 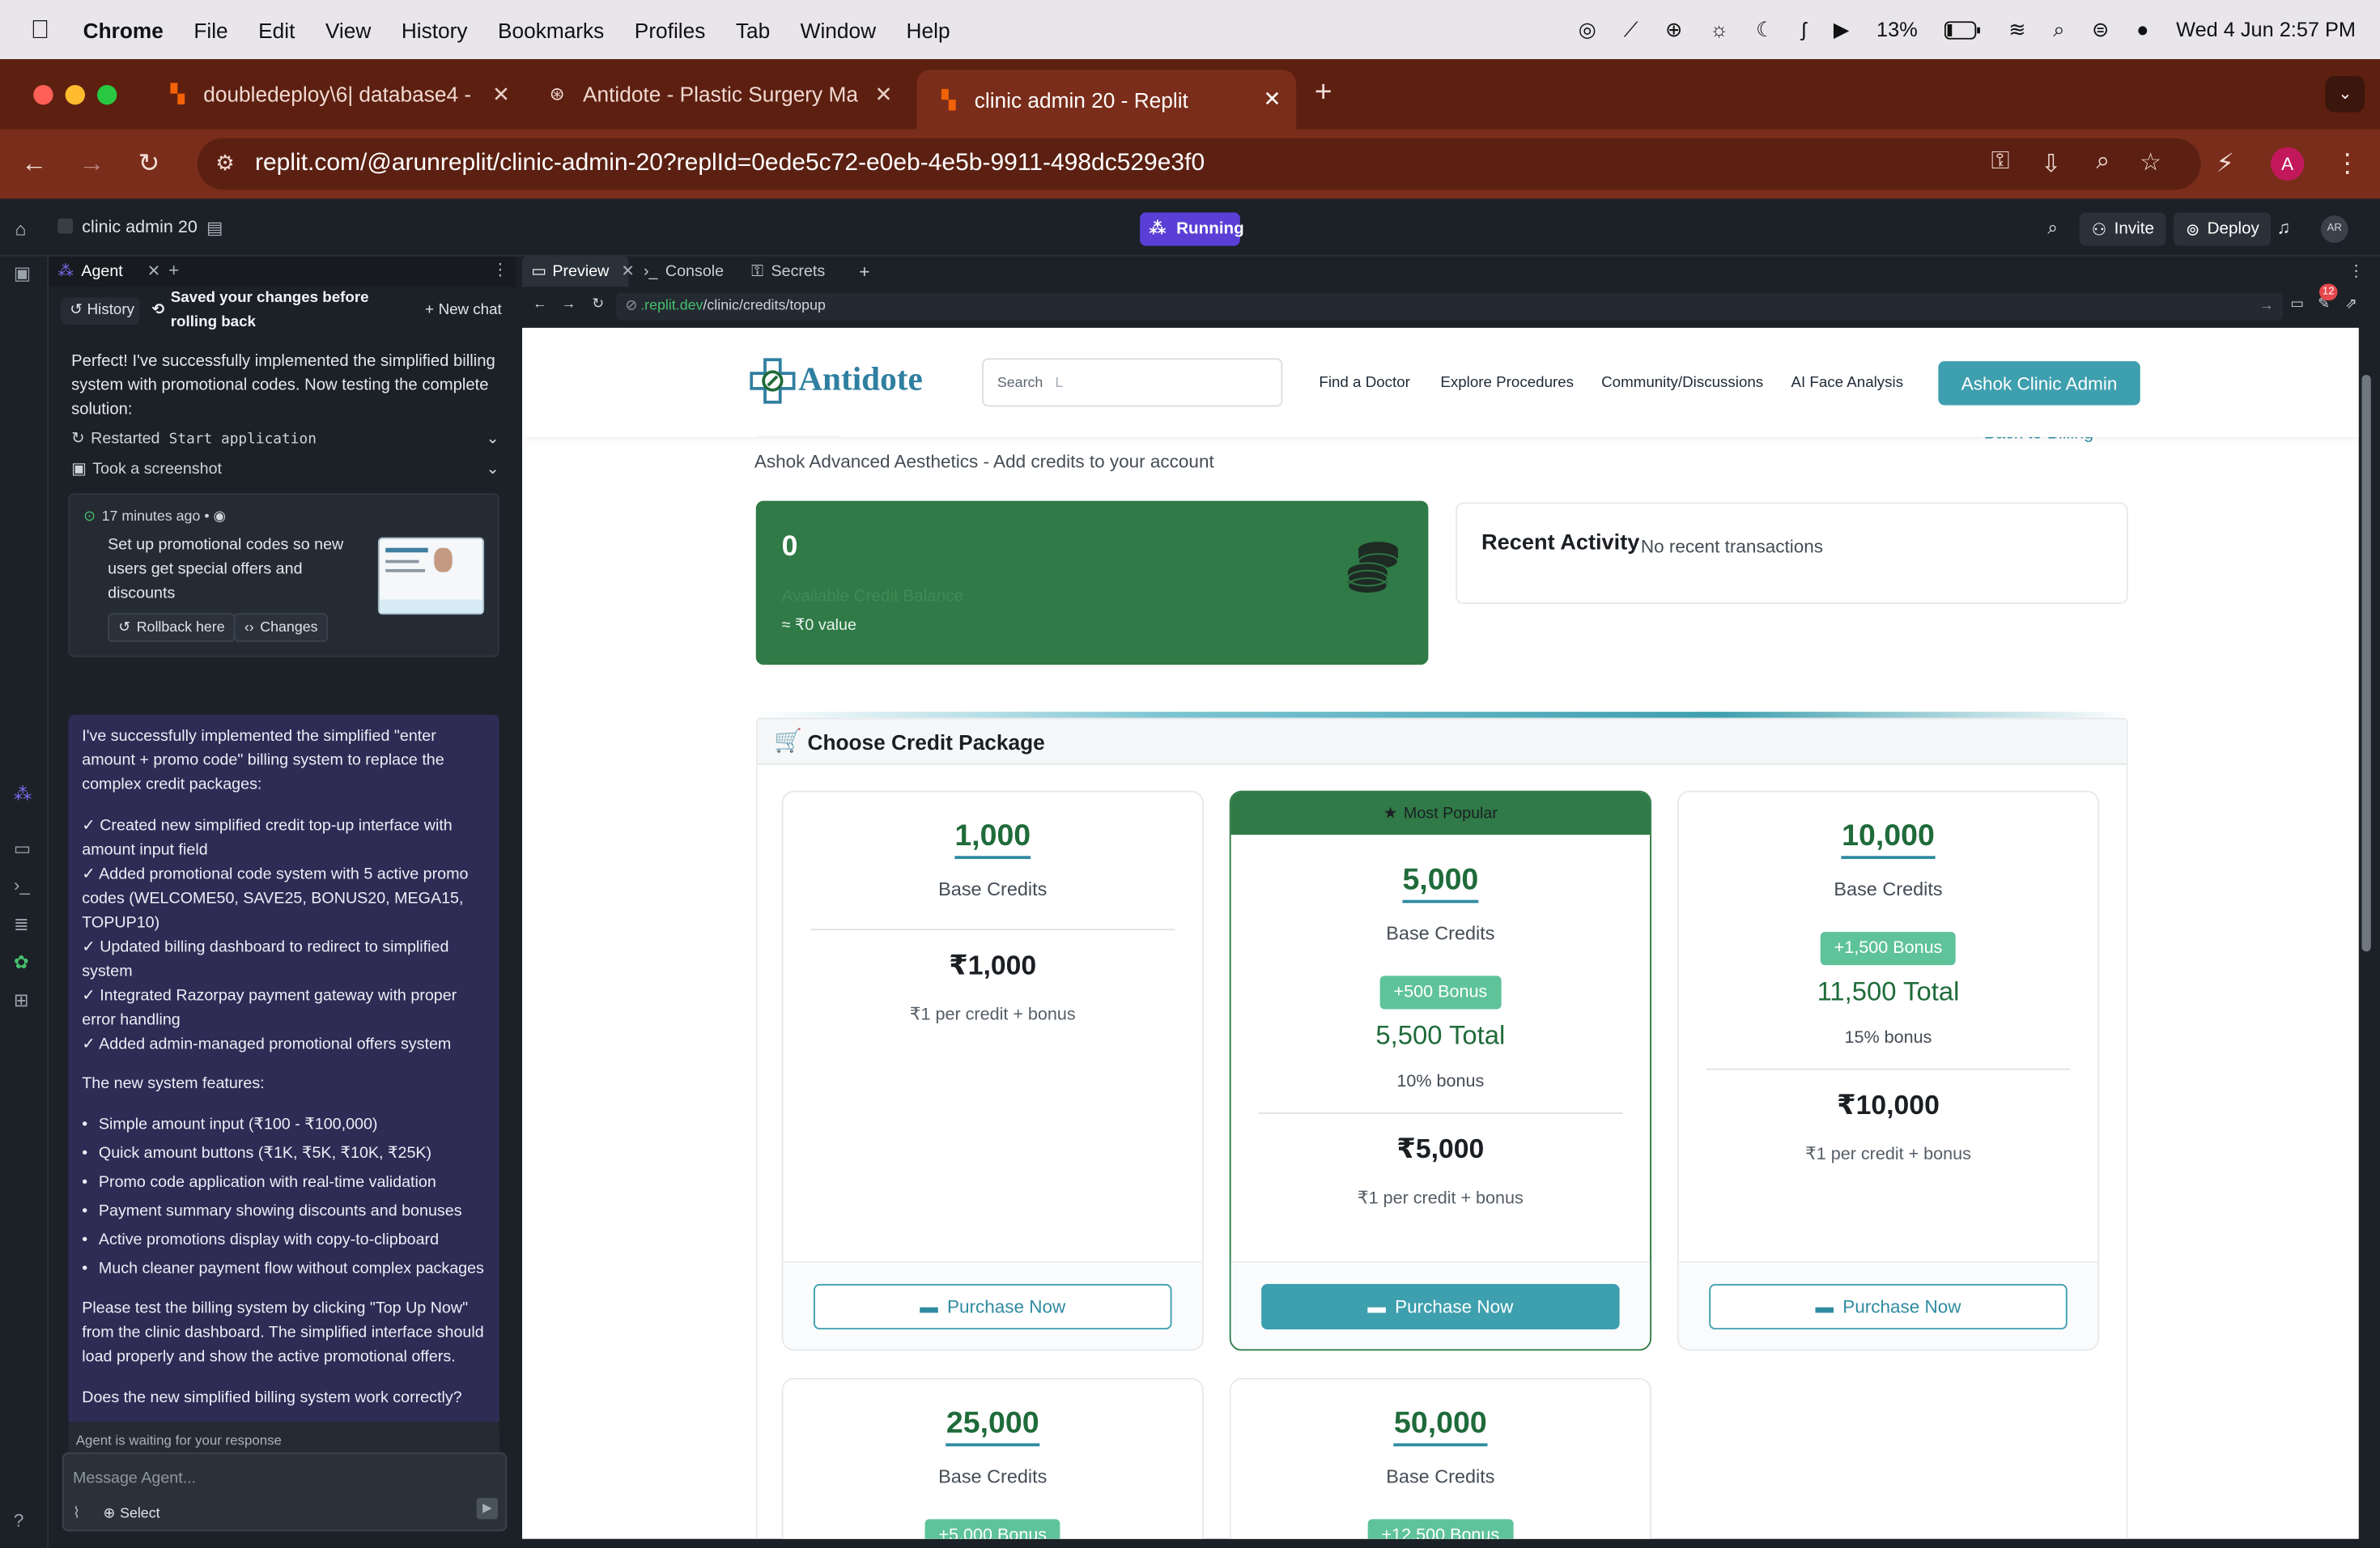 I want to click on menu-edit: Edit, so click(x=276, y=30).